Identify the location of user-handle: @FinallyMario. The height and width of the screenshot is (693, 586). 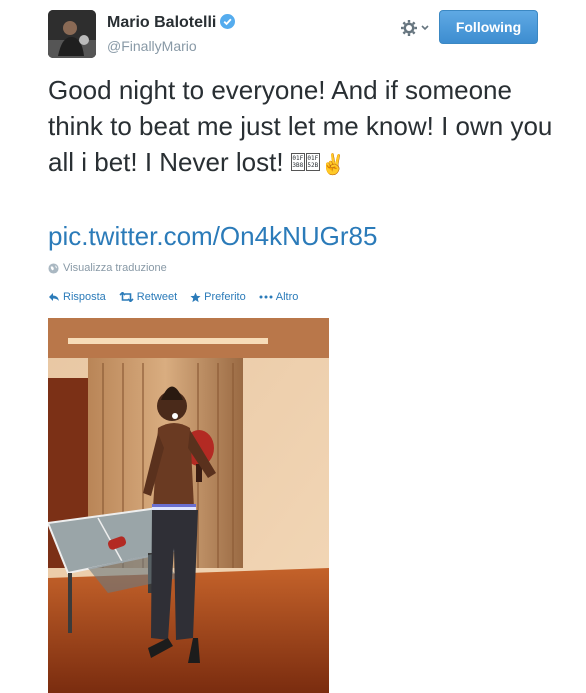
(152, 46).